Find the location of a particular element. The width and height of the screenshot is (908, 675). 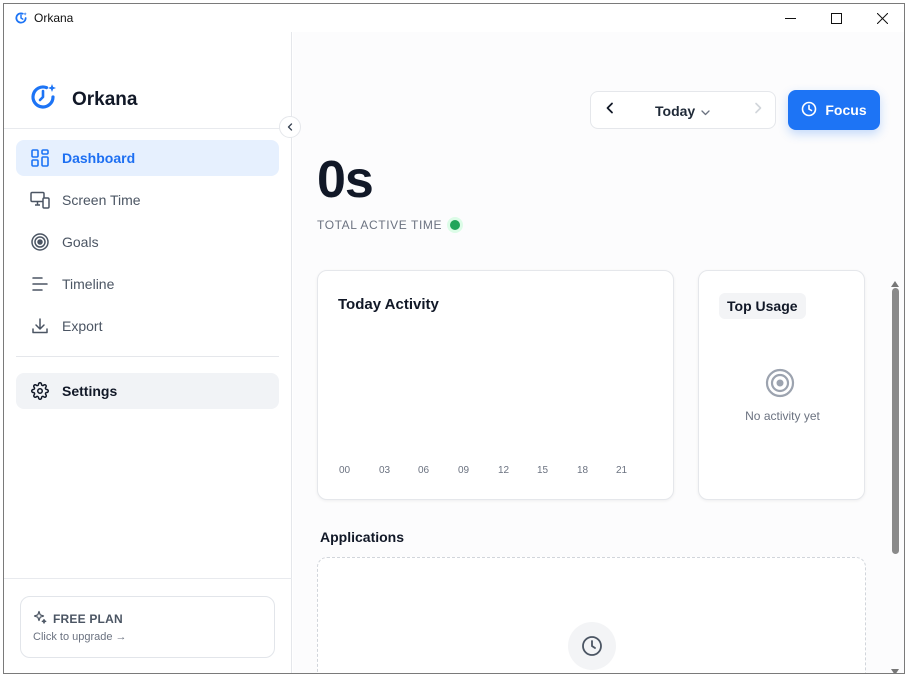

plan-title: FREE PLAN is located at coordinates (78, 618).